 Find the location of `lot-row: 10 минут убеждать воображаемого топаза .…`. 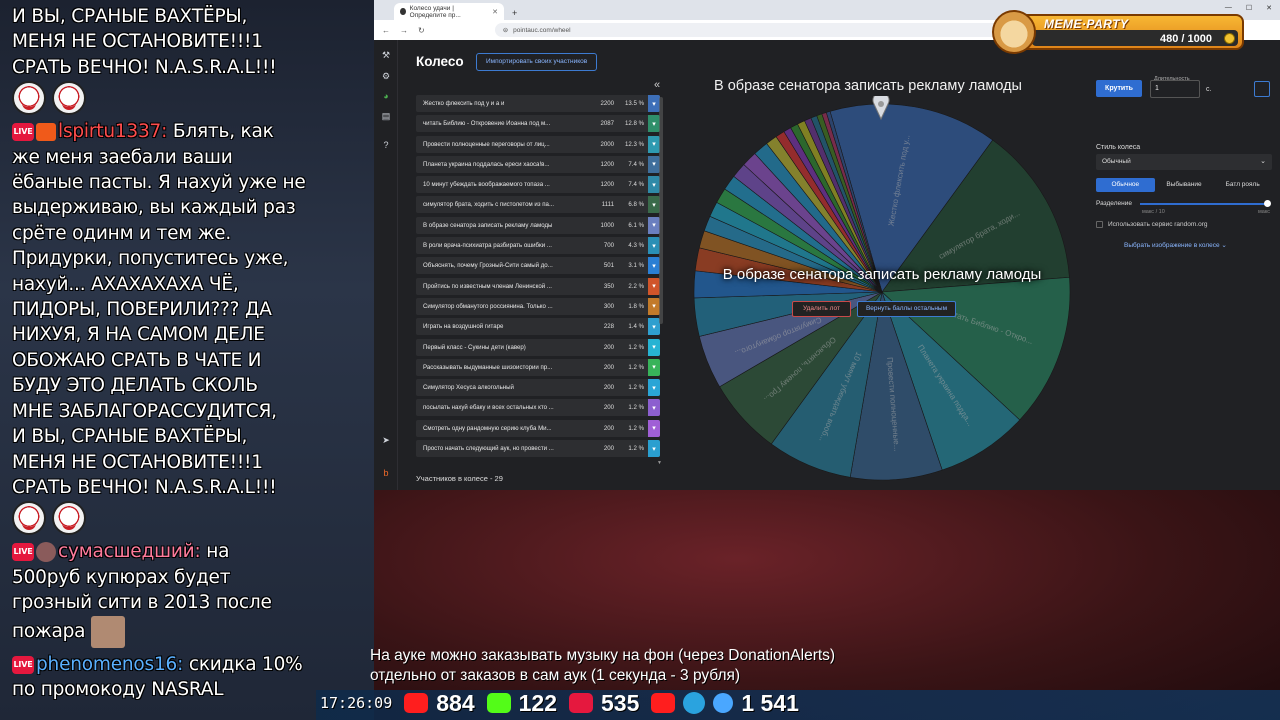

lot-row: 10 минут убеждать воображаемого топаза .… is located at coordinates (538, 185).